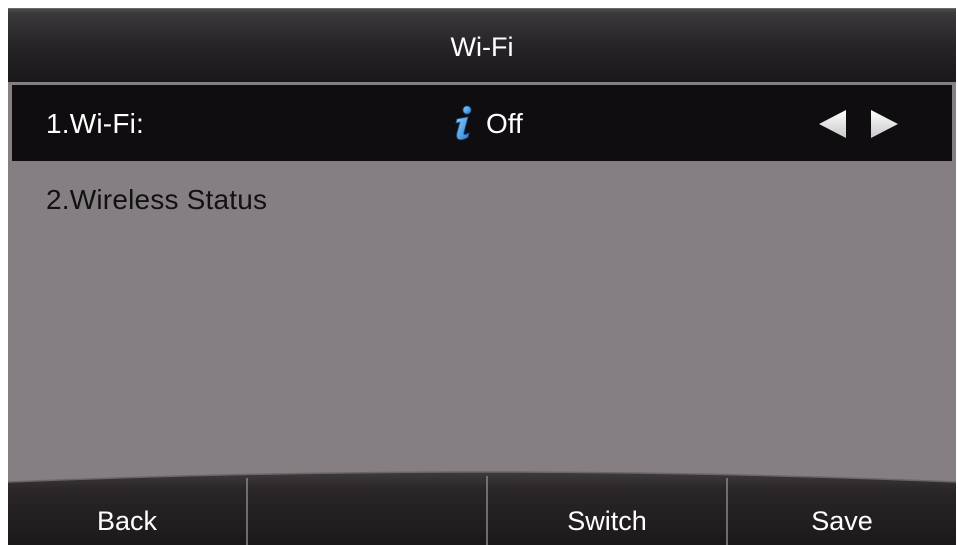  I want to click on wifi-value: Off, so click(504, 123).